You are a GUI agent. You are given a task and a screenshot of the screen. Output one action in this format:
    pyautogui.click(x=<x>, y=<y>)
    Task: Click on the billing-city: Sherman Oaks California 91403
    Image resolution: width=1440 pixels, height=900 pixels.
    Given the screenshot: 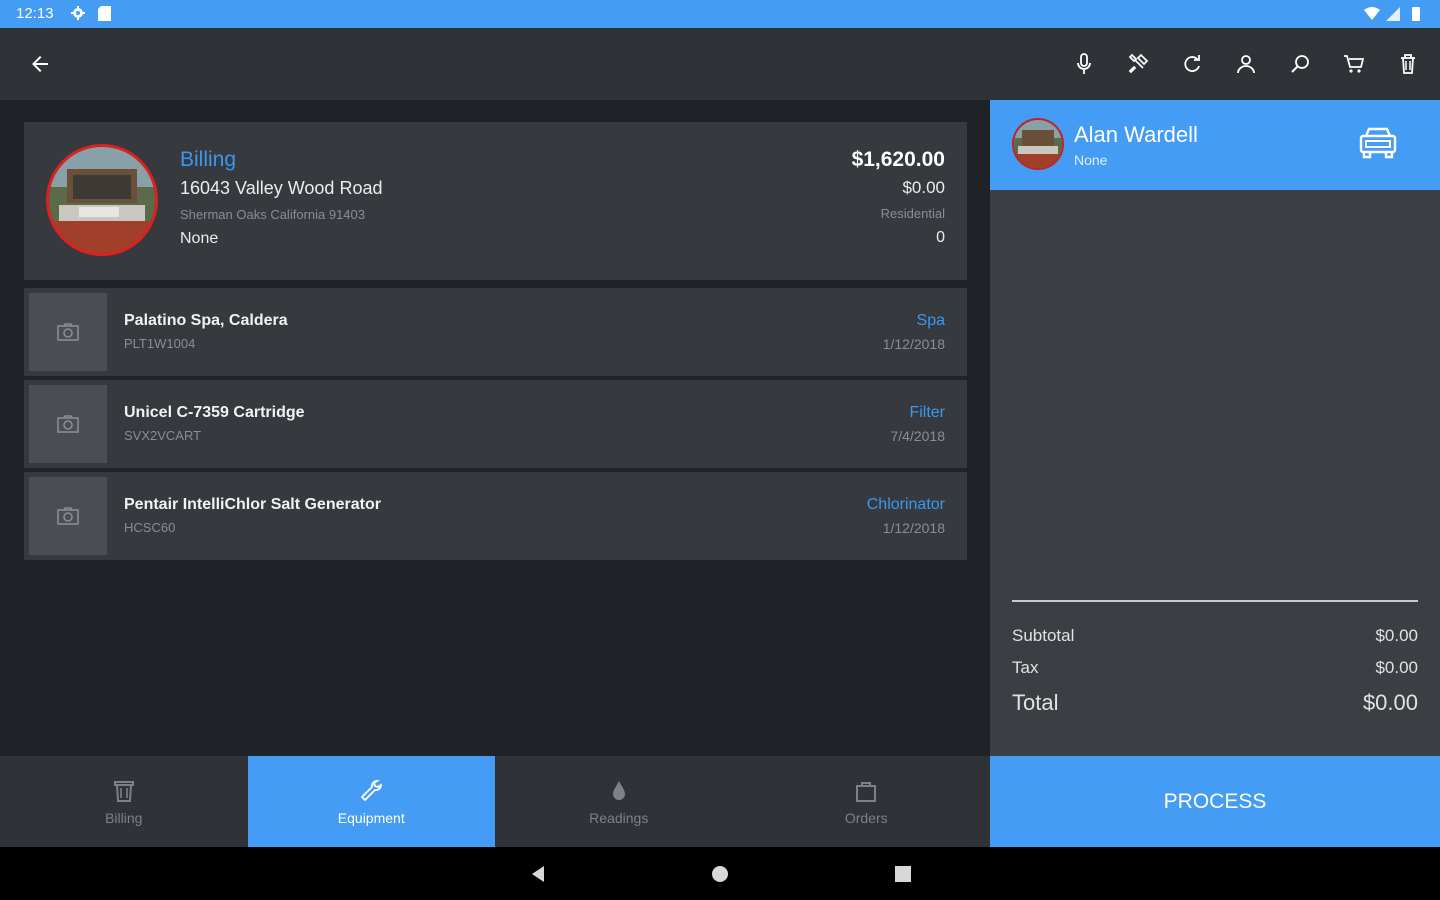 What is the action you would take?
    pyautogui.click(x=272, y=214)
    